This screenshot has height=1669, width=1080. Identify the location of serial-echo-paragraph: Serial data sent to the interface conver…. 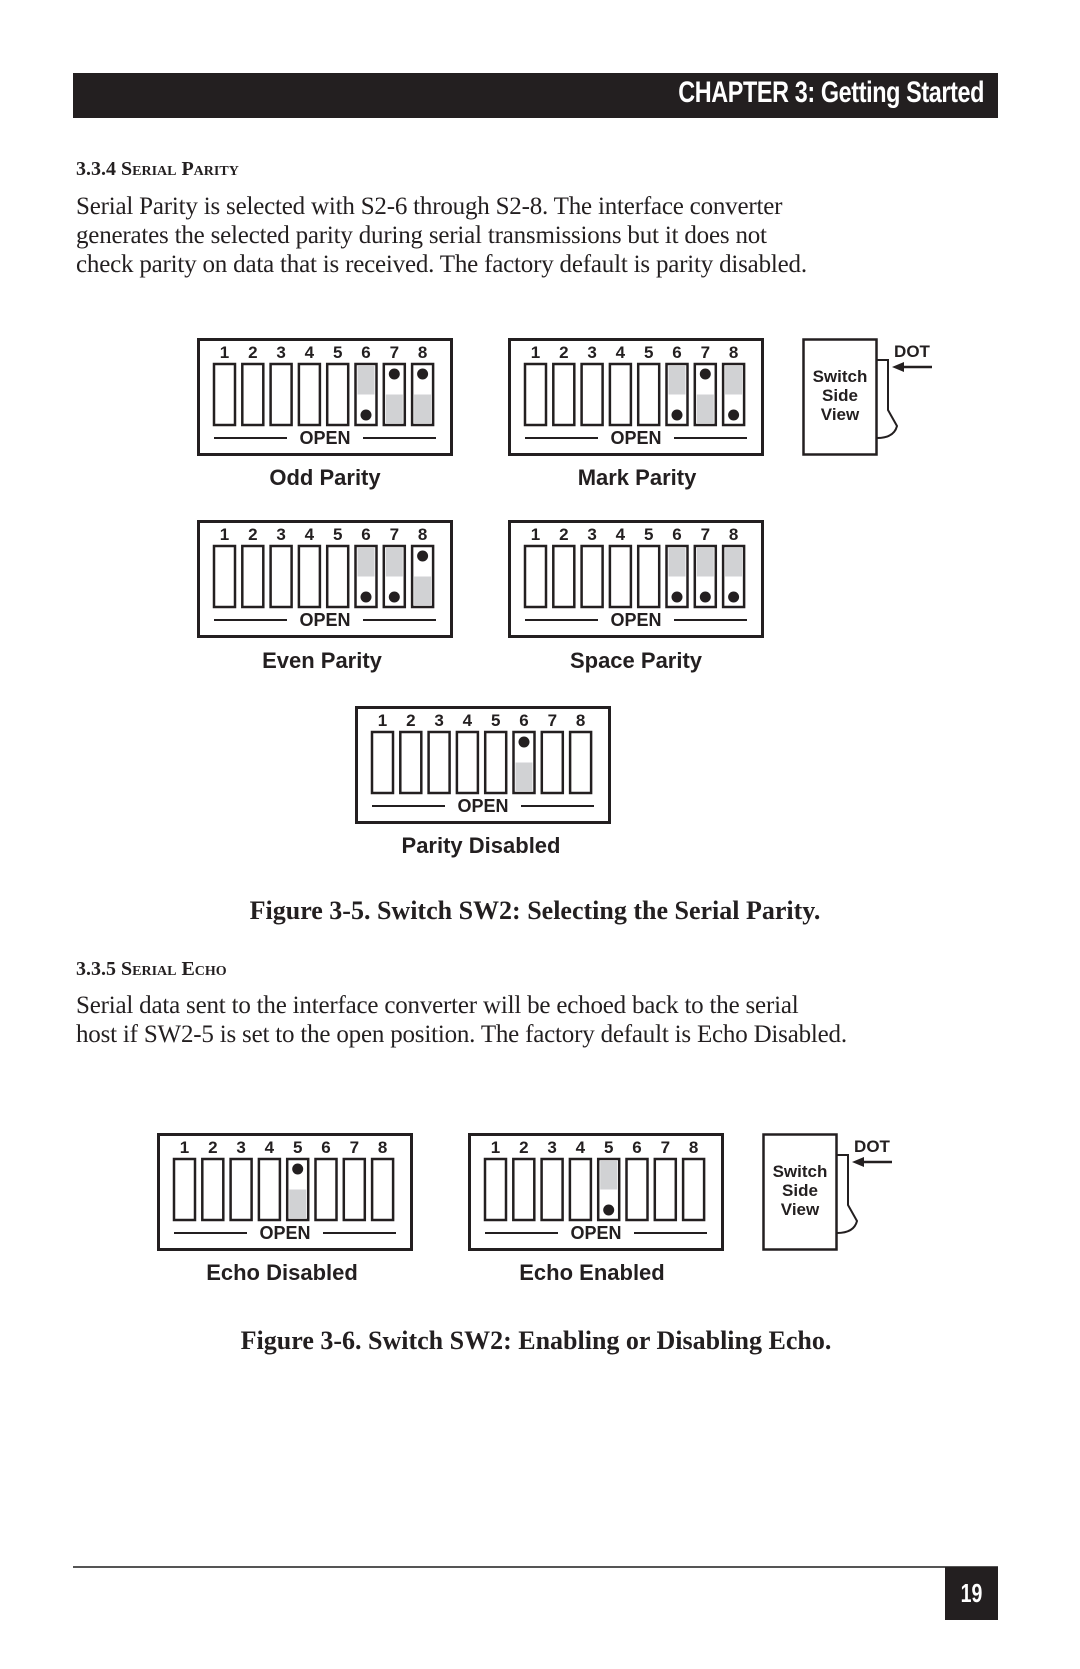
(546, 1020).